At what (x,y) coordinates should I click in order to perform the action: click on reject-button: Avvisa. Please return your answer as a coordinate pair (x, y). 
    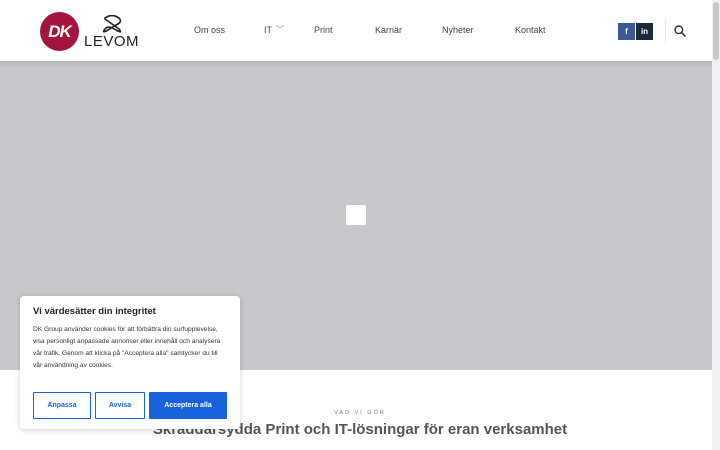
    Looking at the image, I should click on (120, 405).